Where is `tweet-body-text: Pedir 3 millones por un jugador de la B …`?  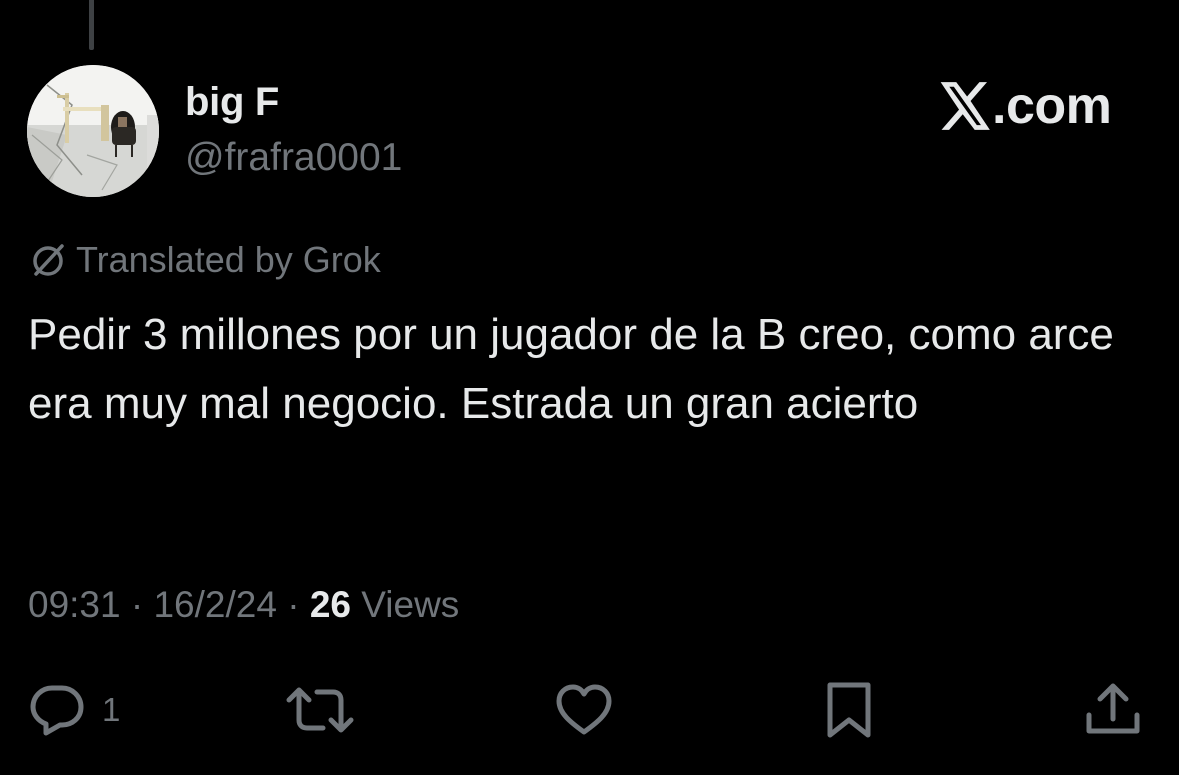 tweet-body-text: Pedir 3 millones por un jugador de la B … is located at coordinates (571, 369).